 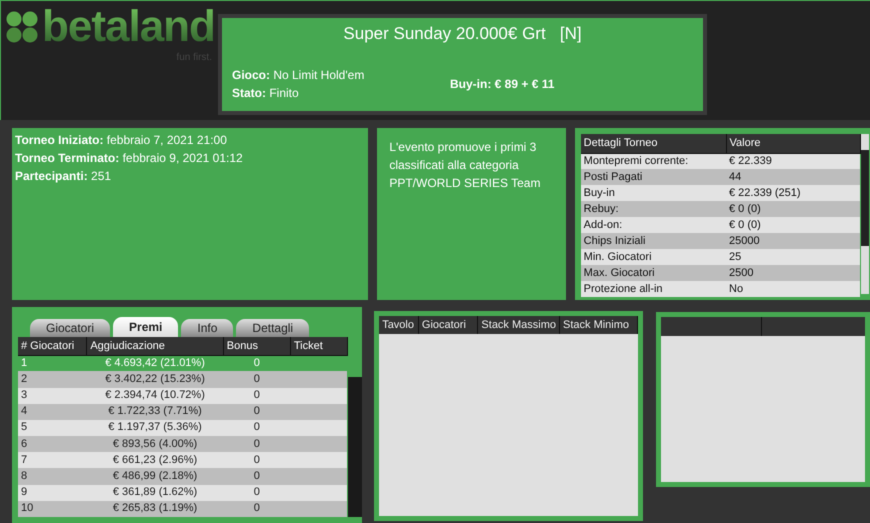 What do you see at coordinates (52, 363) in the screenshot?
I see `table-cell: 1` at bounding box center [52, 363].